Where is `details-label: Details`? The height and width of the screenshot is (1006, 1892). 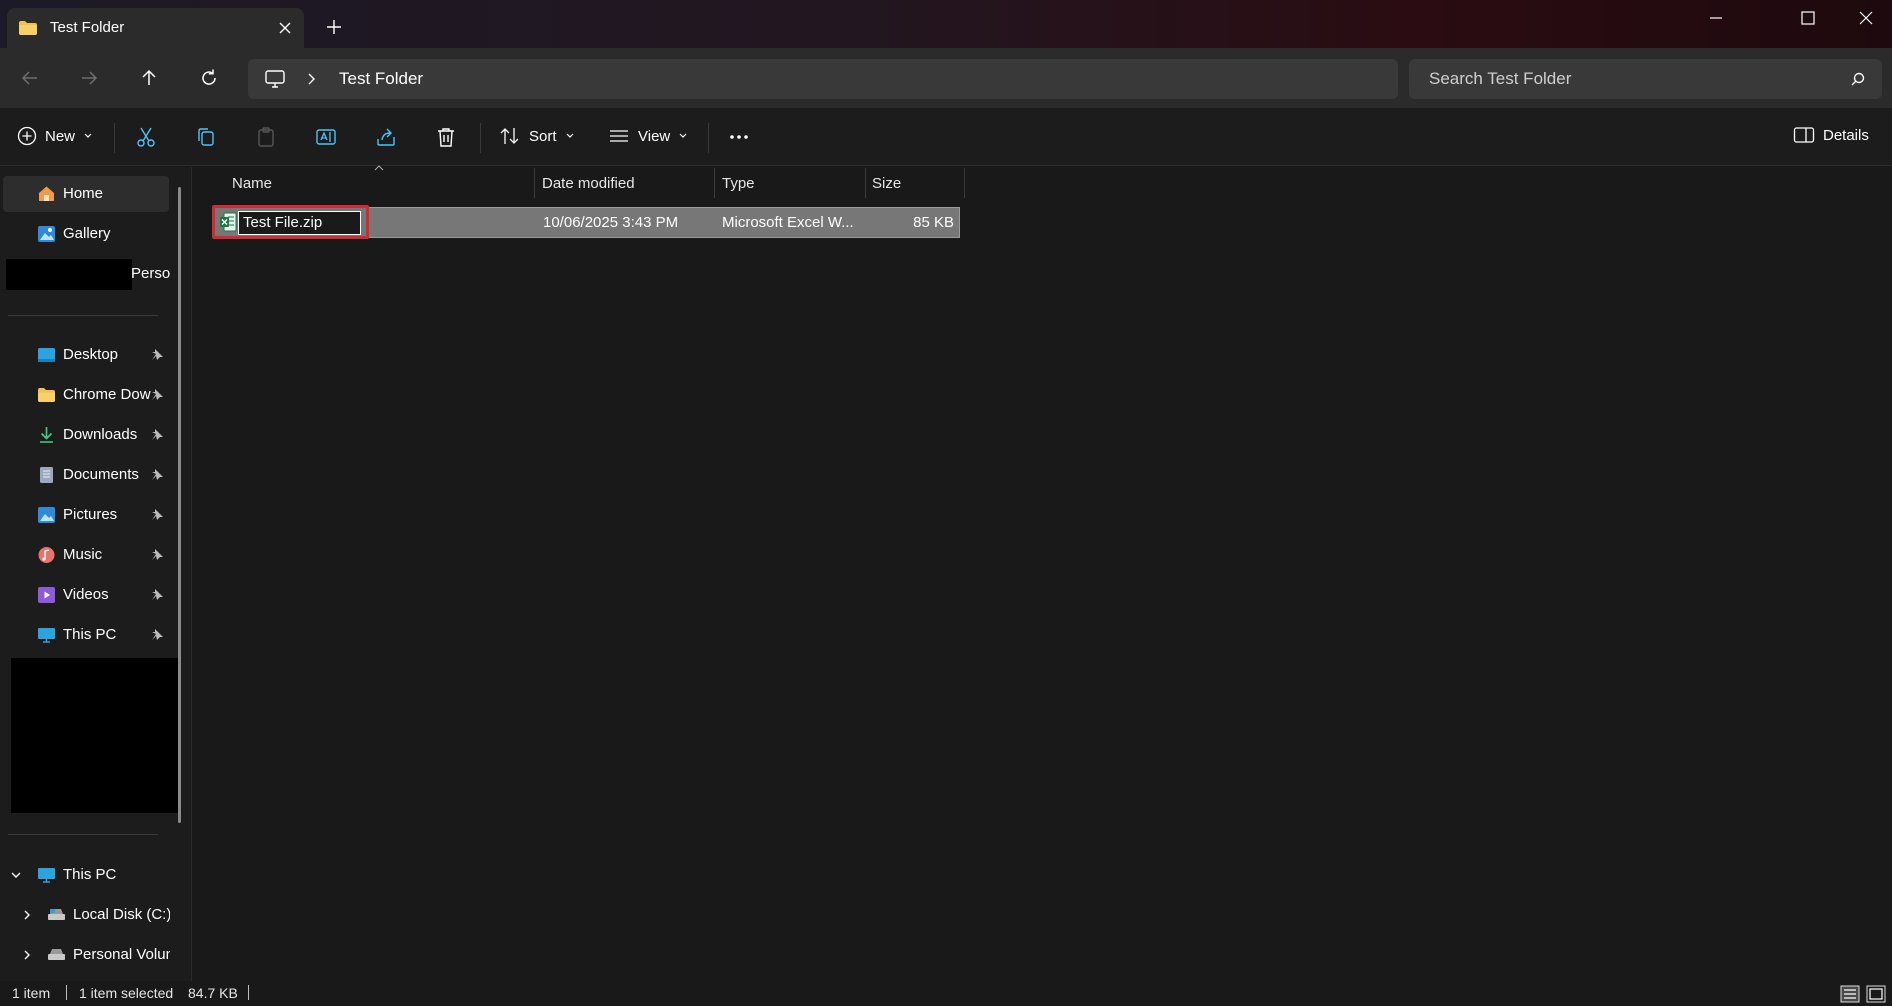 details-label: Details is located at coordinates (1846, 135).